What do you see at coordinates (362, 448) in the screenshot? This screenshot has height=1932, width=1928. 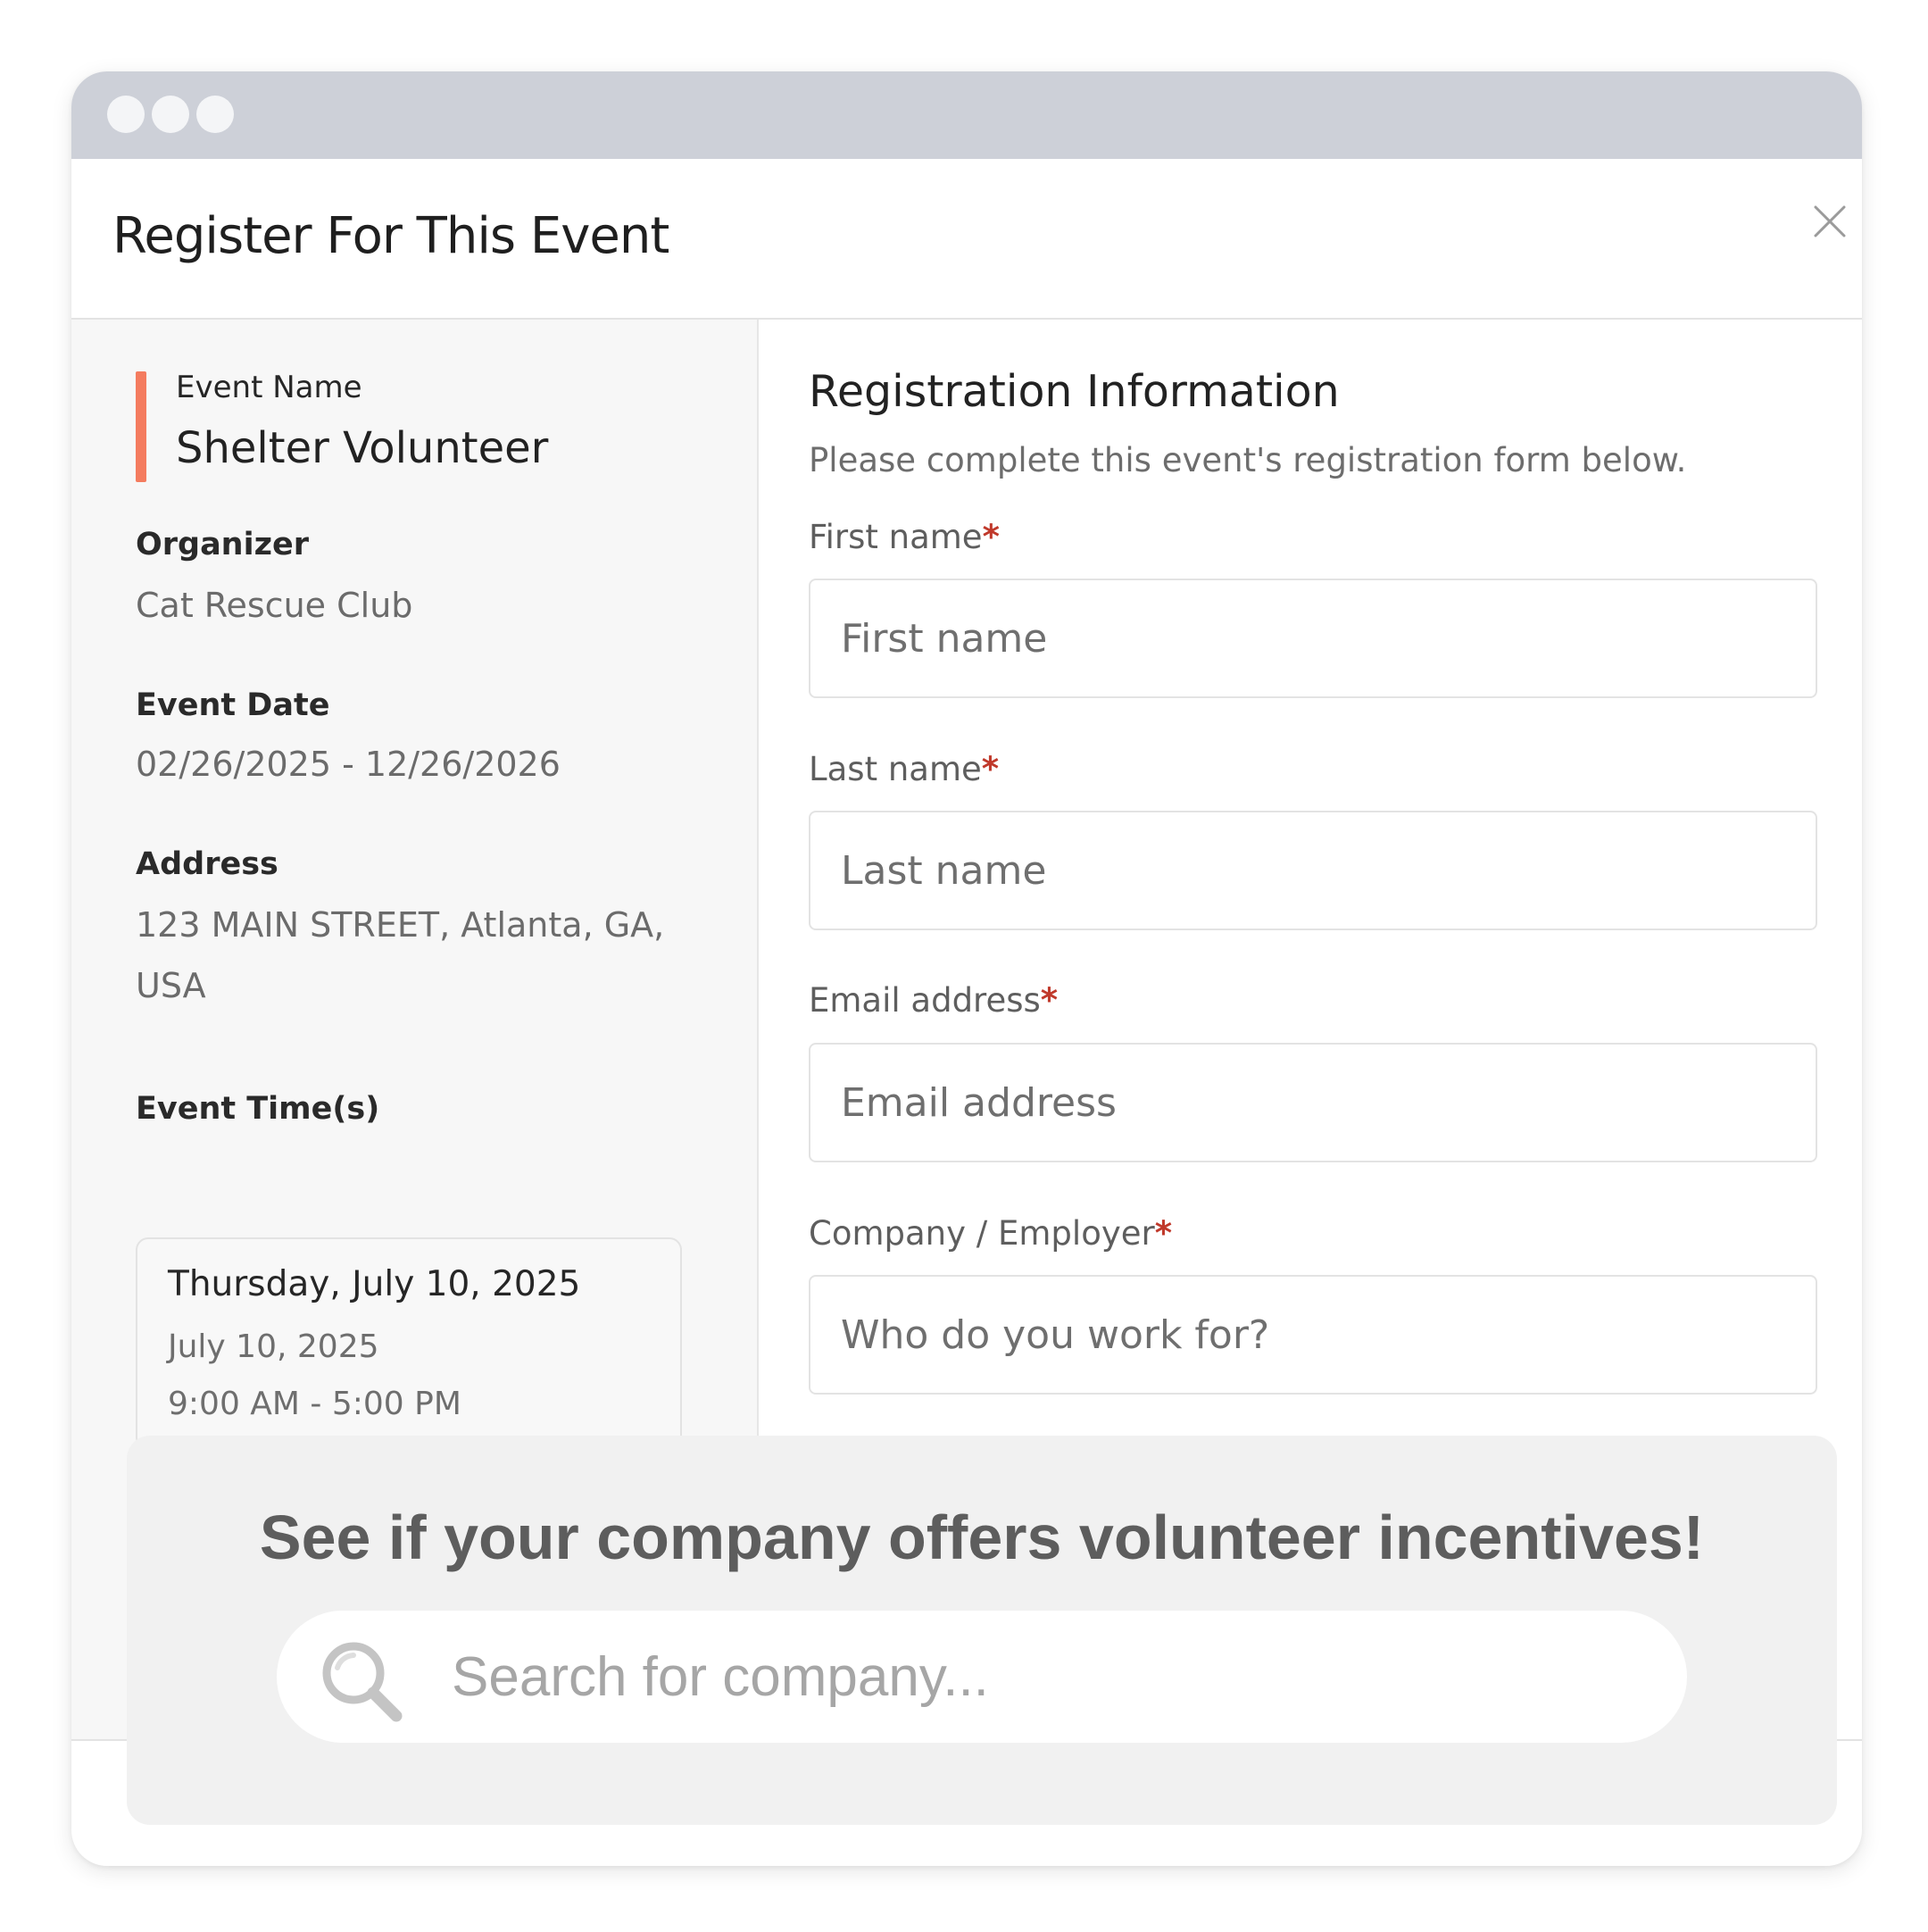 I see `event-name: Shelter Volunteer` at bounding box center [362, 448].